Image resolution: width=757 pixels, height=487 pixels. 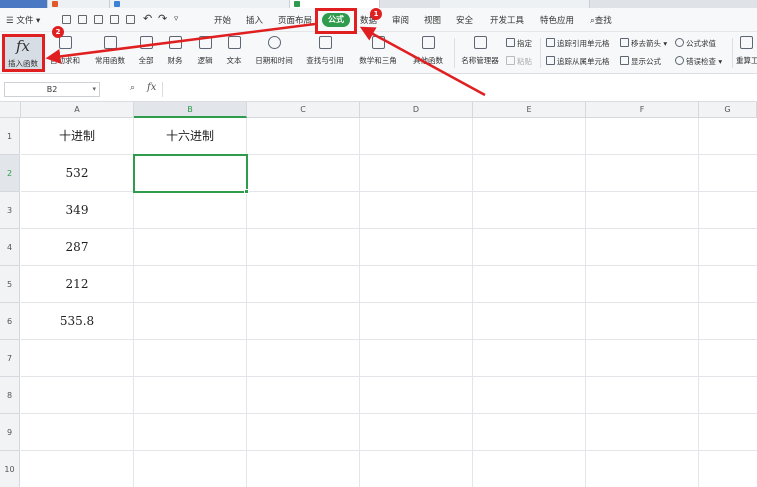 I want to click on arrow-to-formulas-tab, so click(x=422, y=61).